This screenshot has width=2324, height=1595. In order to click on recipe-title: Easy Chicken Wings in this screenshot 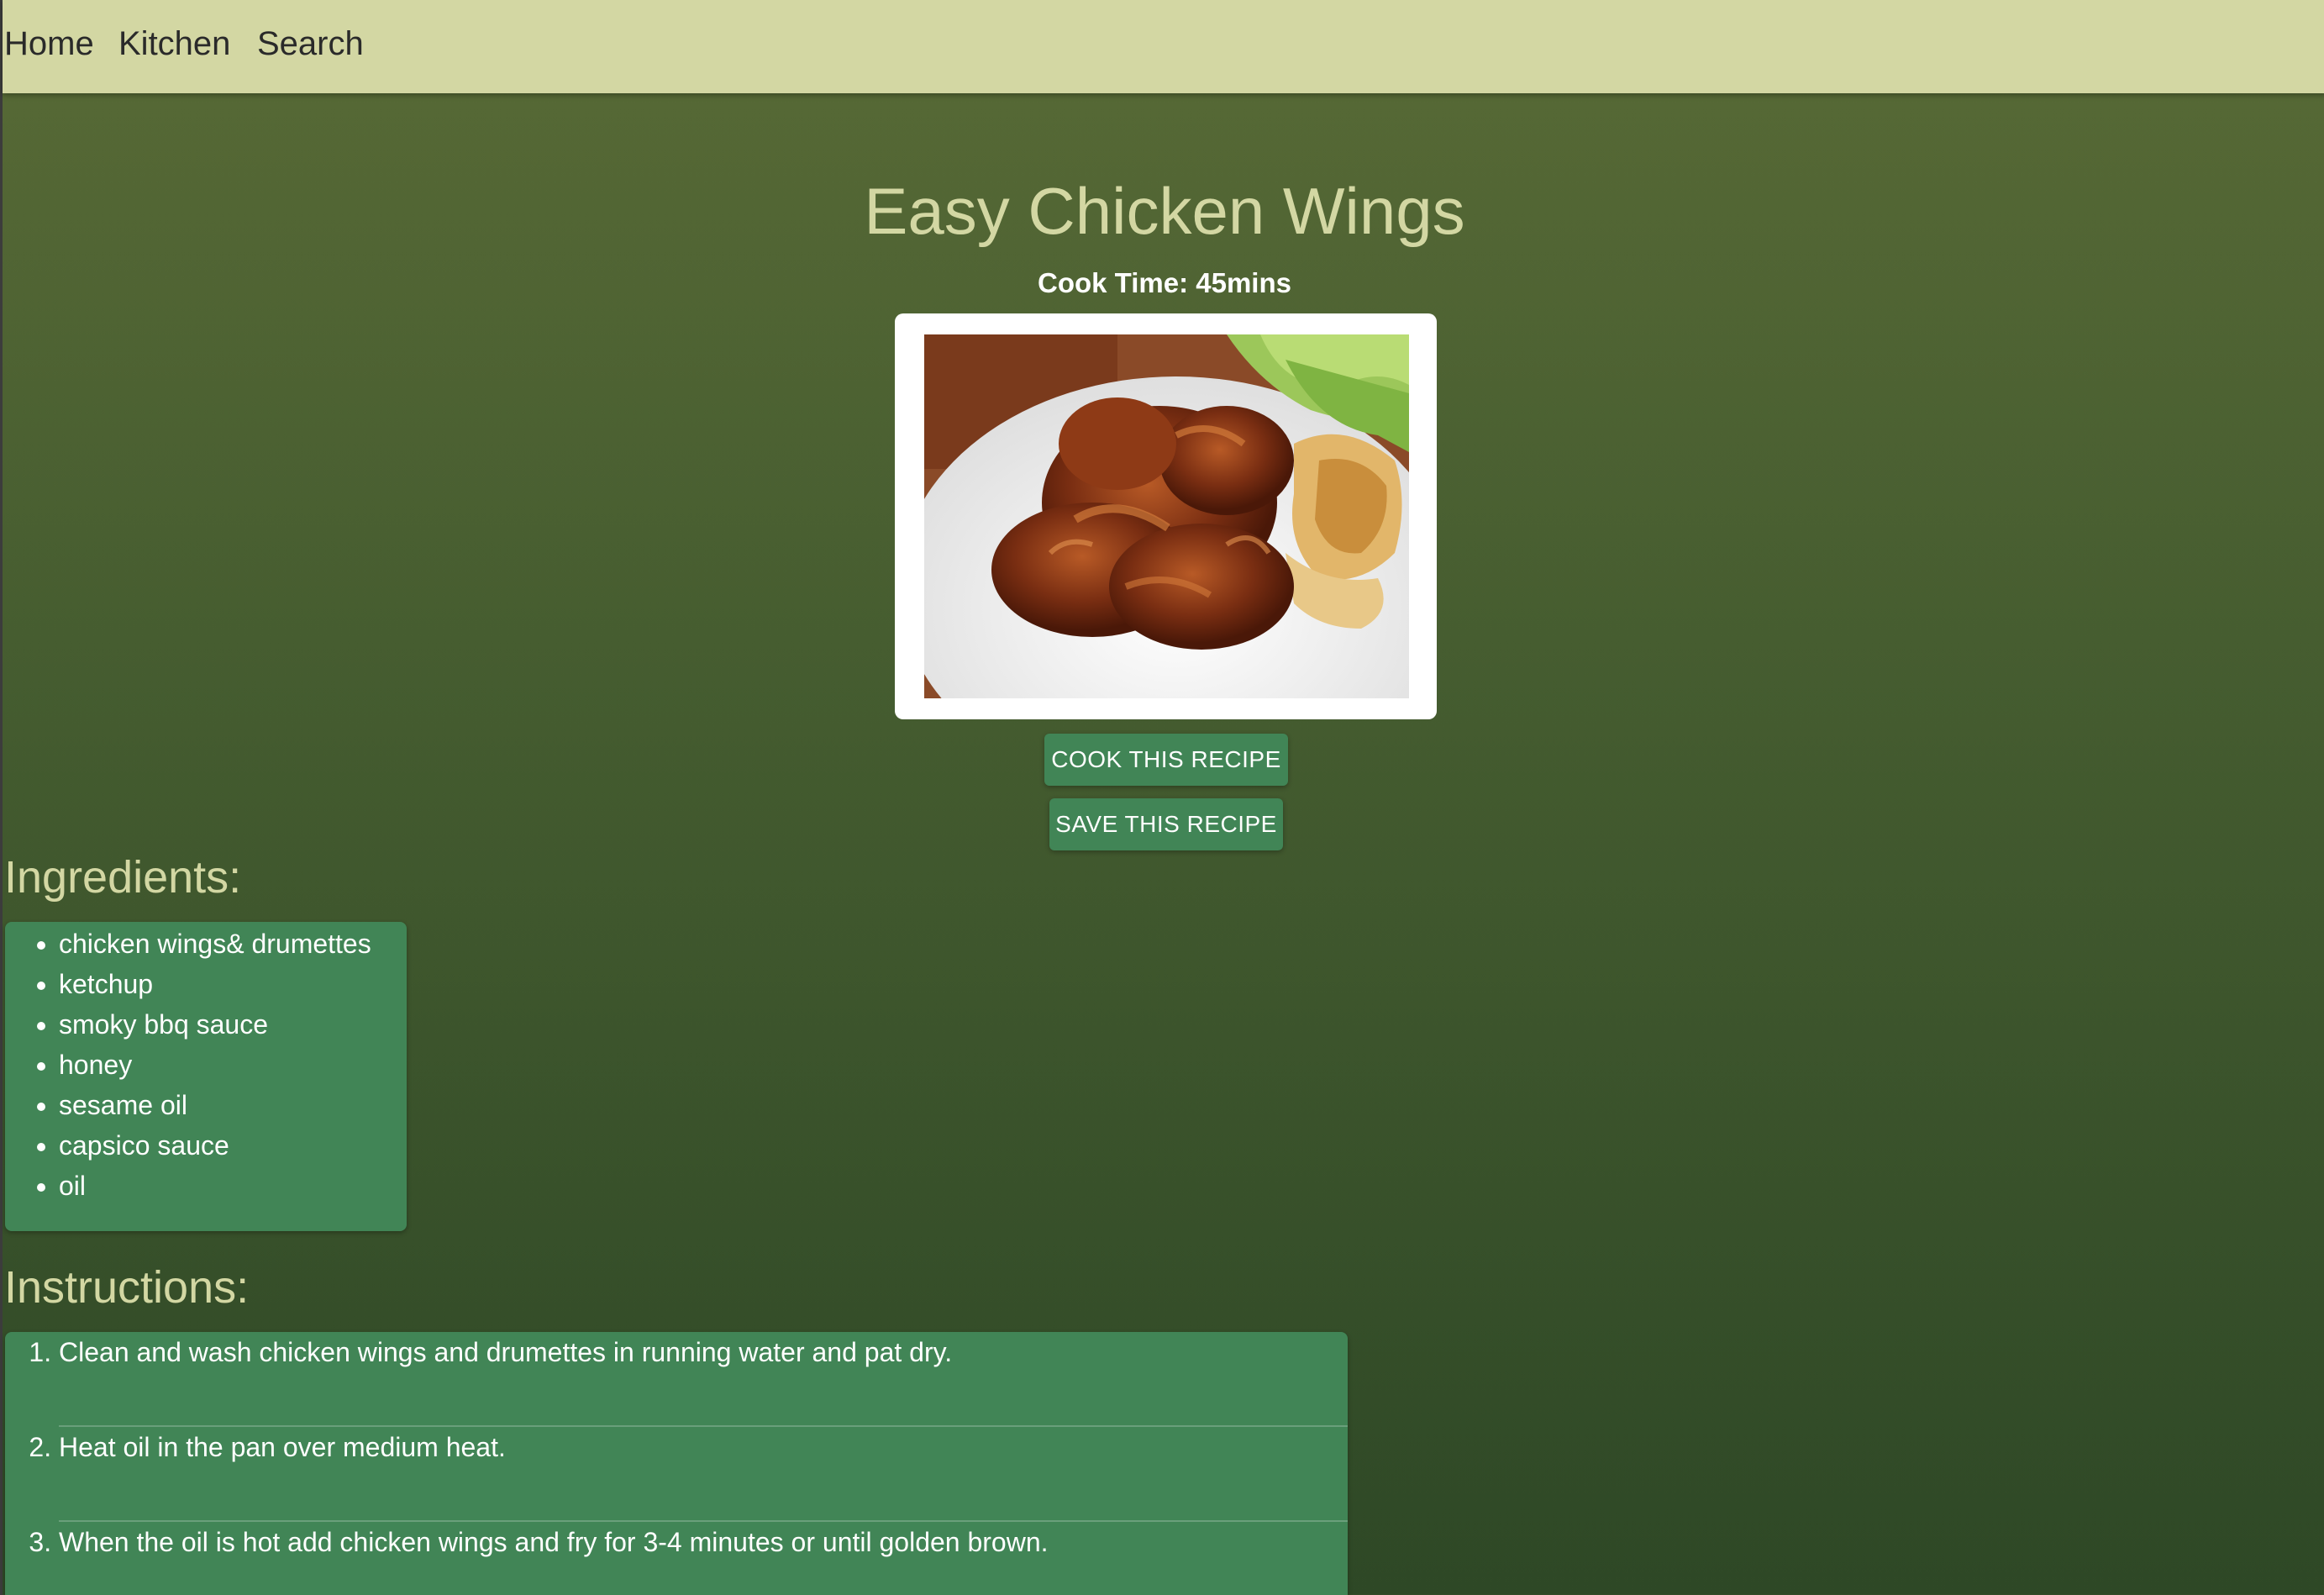, I will do `click(1164, 211)`.